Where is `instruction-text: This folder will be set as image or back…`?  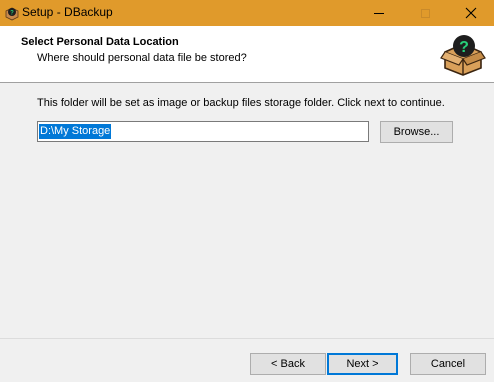
instruction-text: This folder will be set as image or back… is located at coordinates (241, 103).